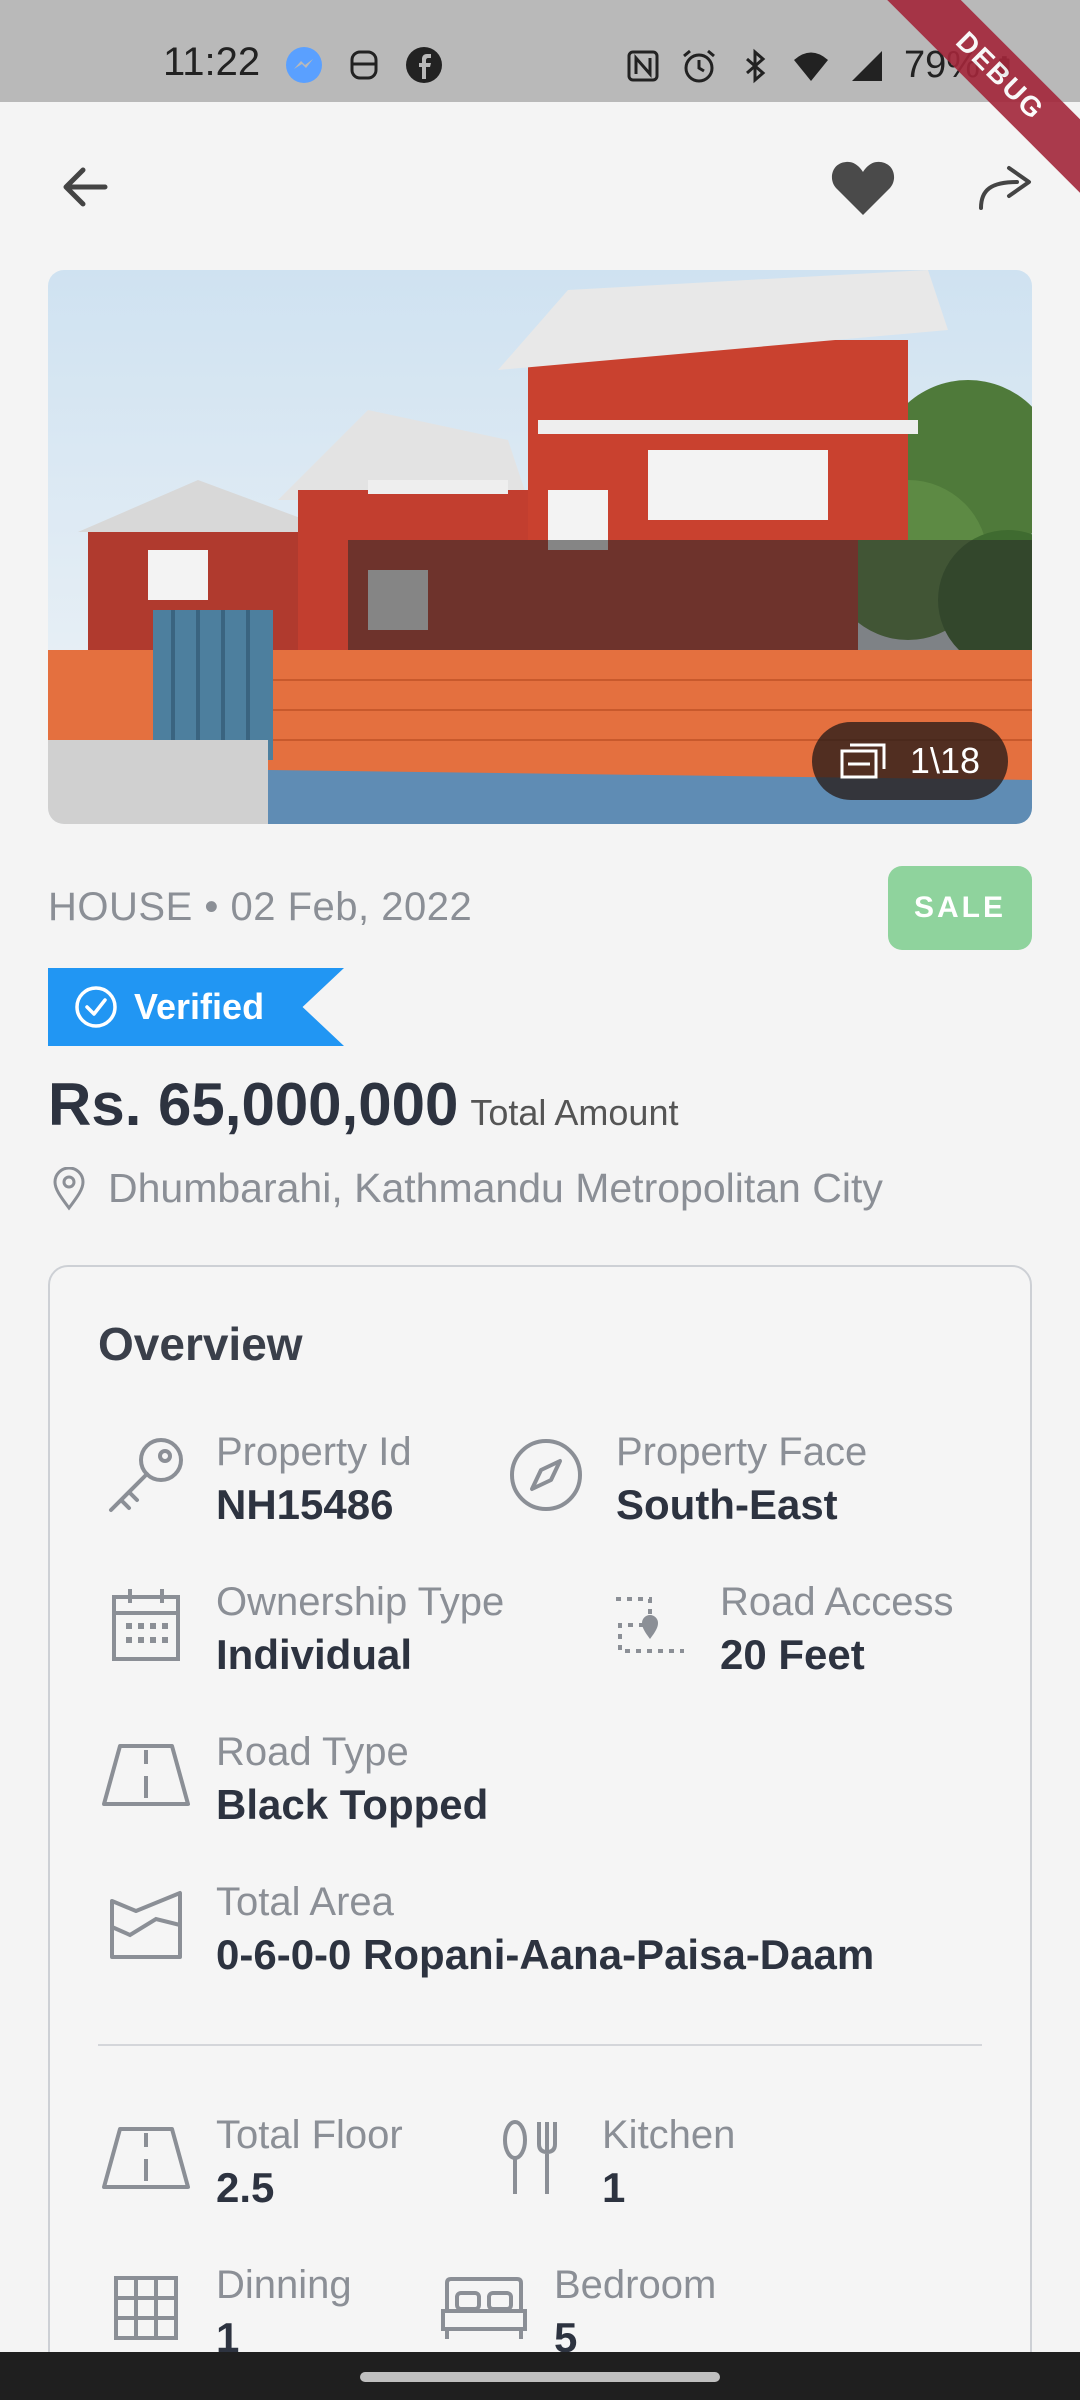  What do you see at coordinates (609, 2163) in the screenshot?
I see `kitchen-item: Kitchen 1` at bounding box center [609, 2163].